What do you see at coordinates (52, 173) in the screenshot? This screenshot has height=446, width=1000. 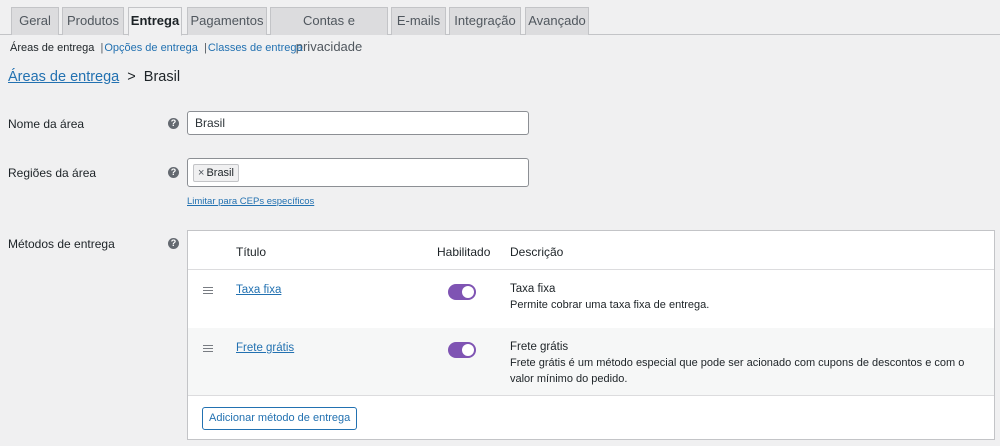 I see `zone-regions-label: Regiões da área` at bounding box center [52, 173].